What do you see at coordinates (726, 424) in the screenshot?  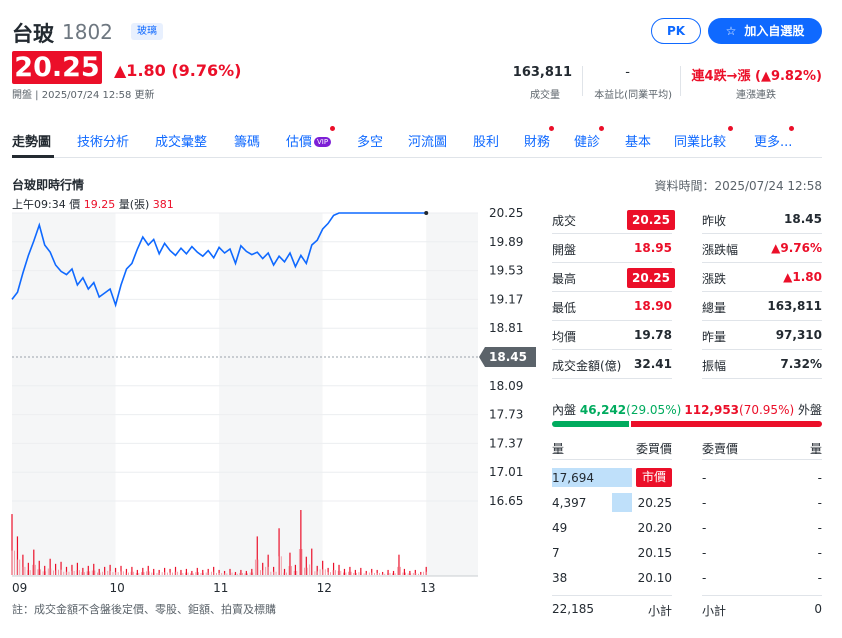 I see `outer-ratio-fill` at bounding box center [726, 424].